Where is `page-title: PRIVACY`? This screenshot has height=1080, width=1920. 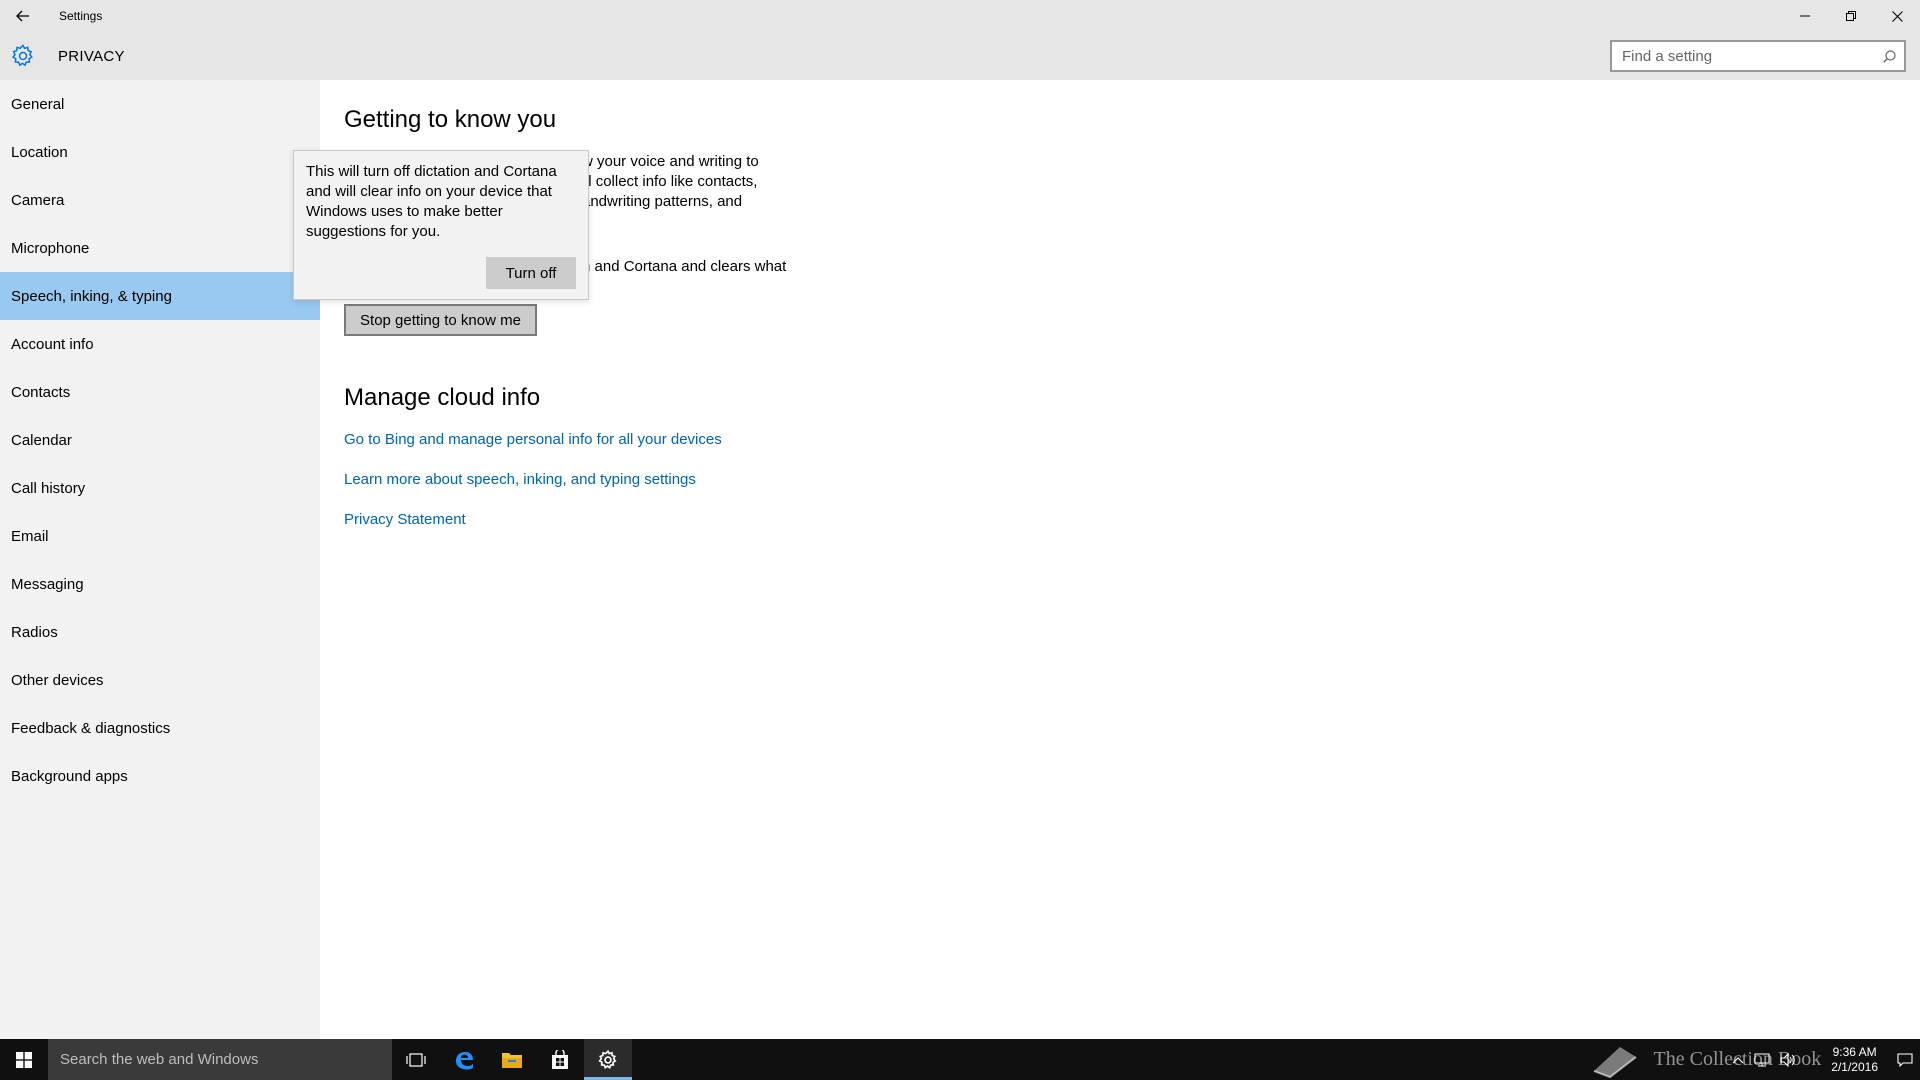 page-title: PRIVACY is located at coordinates (91, 56).